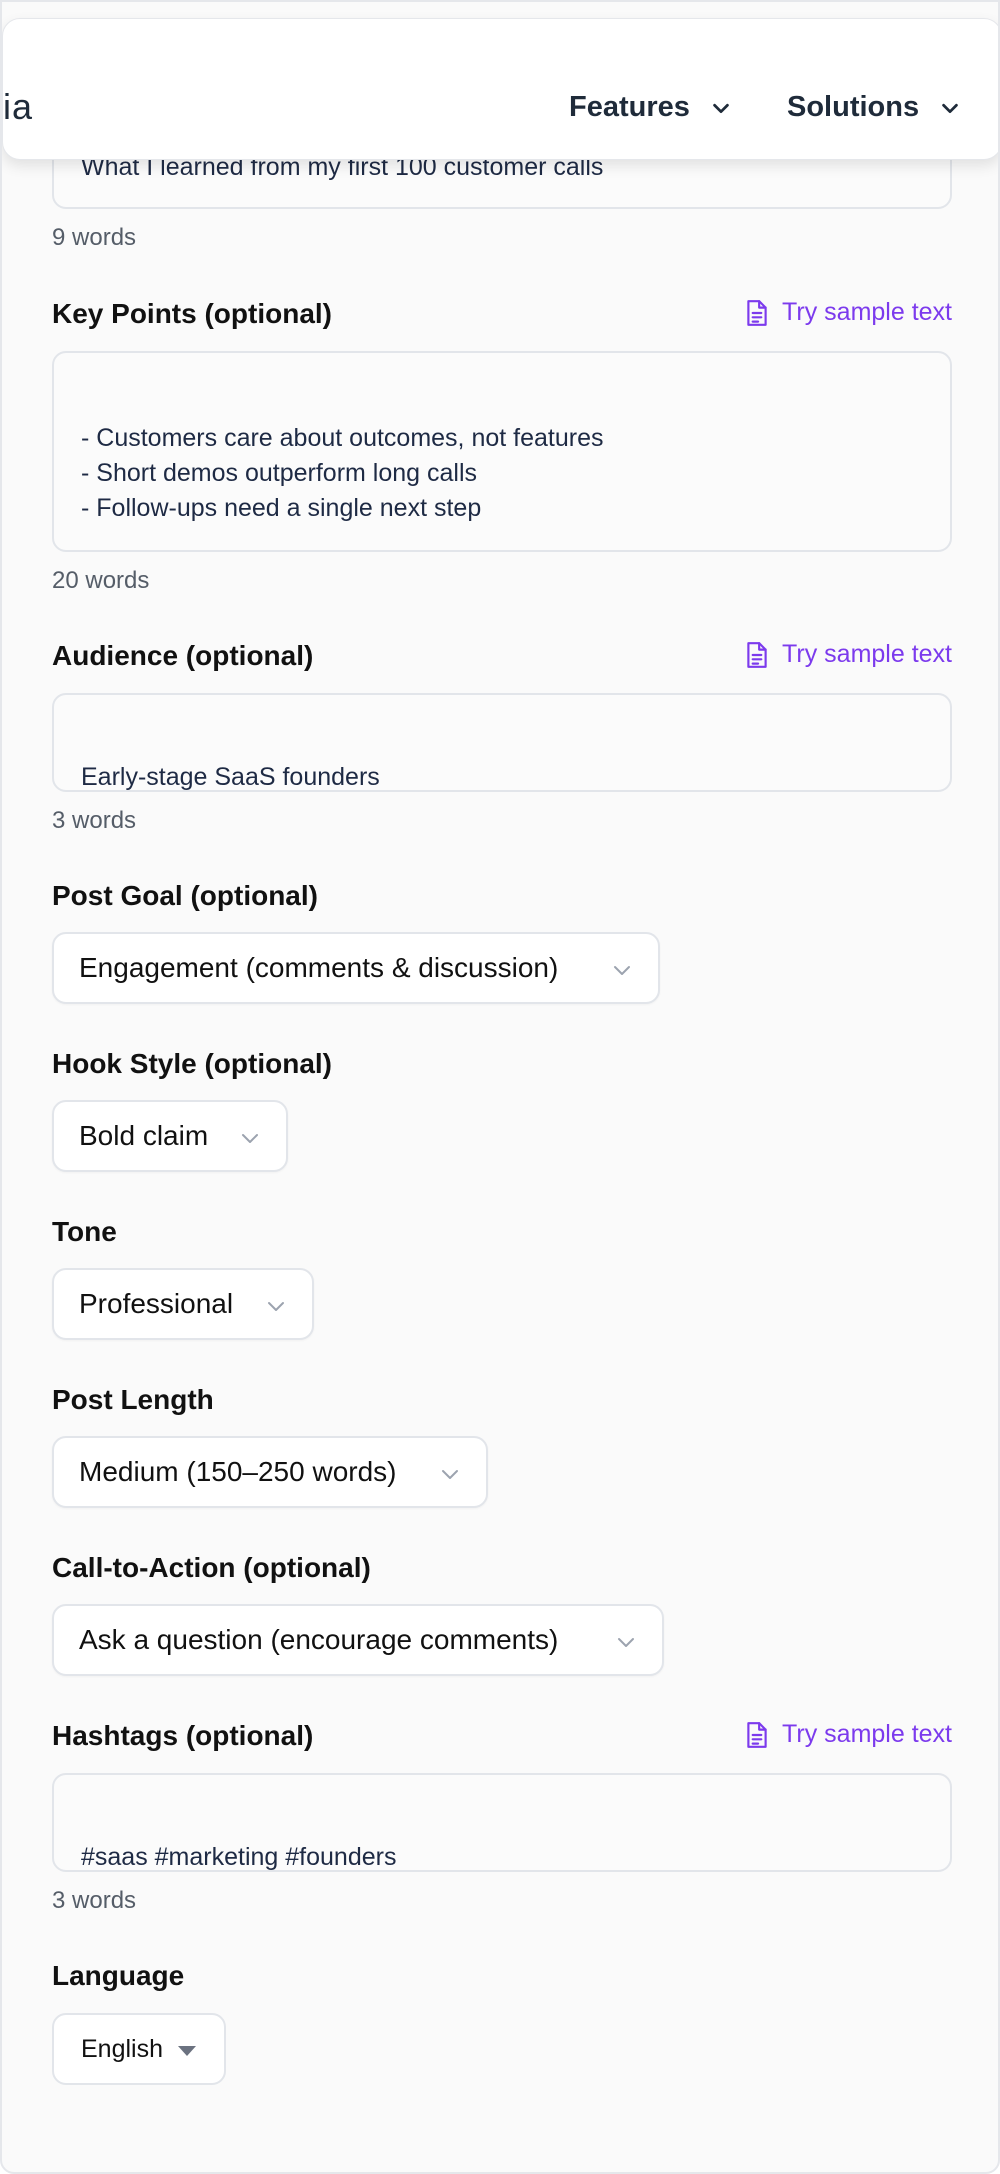  What do you see at coordinates (101, 580) in the screenshot?
I see `key-points-word-count: 20 words` at bounding box center [101, 580].